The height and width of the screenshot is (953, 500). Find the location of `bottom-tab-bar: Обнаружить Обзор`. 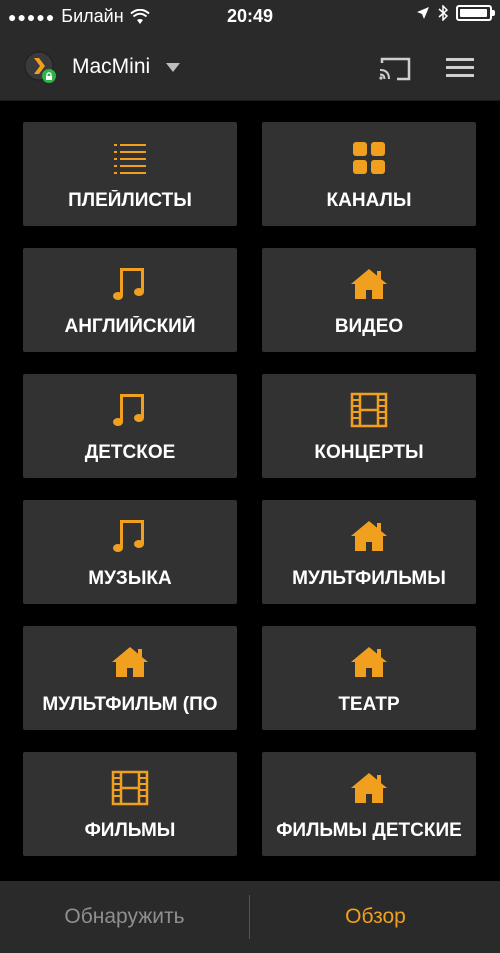

bottom-tab-bar: Обнаружить Обзор is located at coordinates (250, 917).